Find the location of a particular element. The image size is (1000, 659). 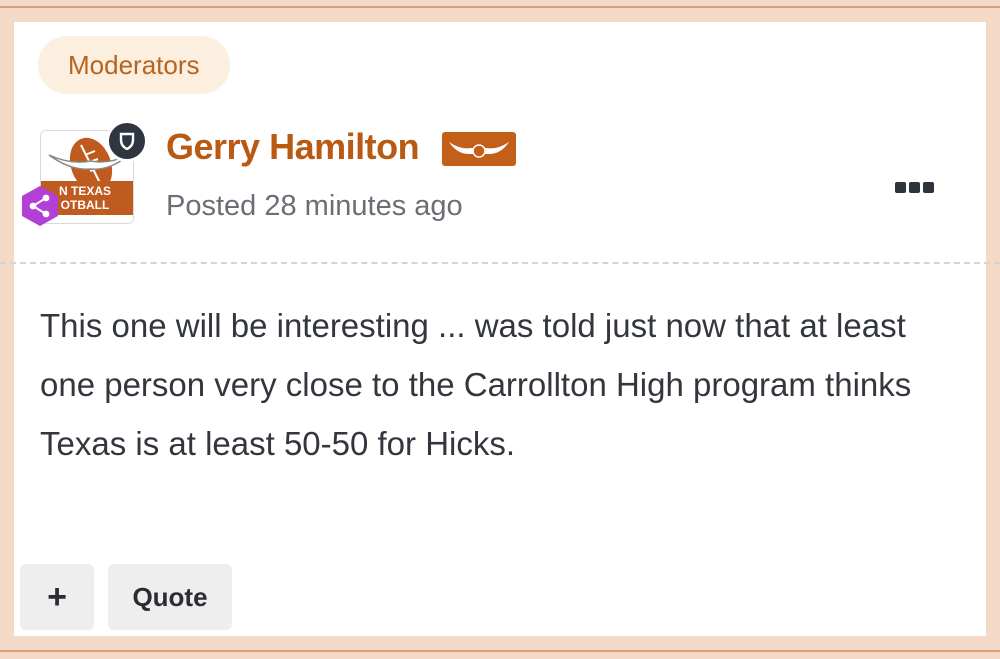

quote-button: Quote is located at coordinates (170, 597).